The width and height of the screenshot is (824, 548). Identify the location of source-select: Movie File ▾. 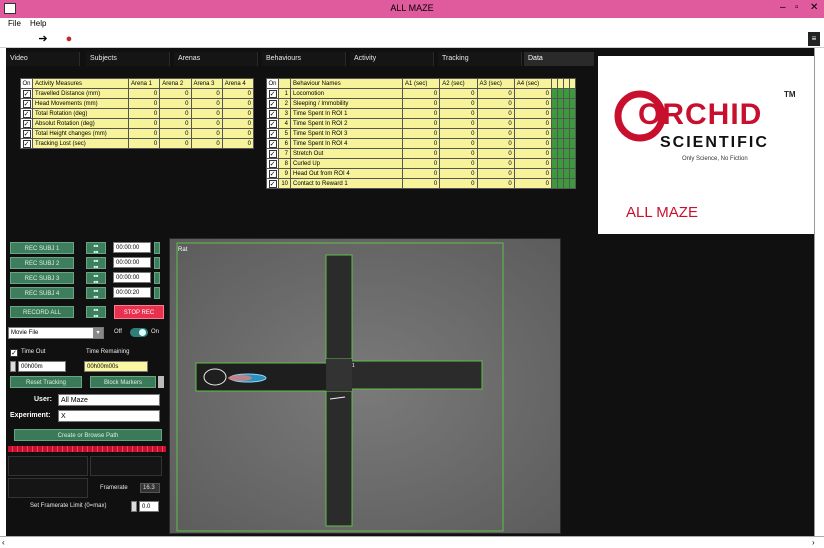
(56, 333).